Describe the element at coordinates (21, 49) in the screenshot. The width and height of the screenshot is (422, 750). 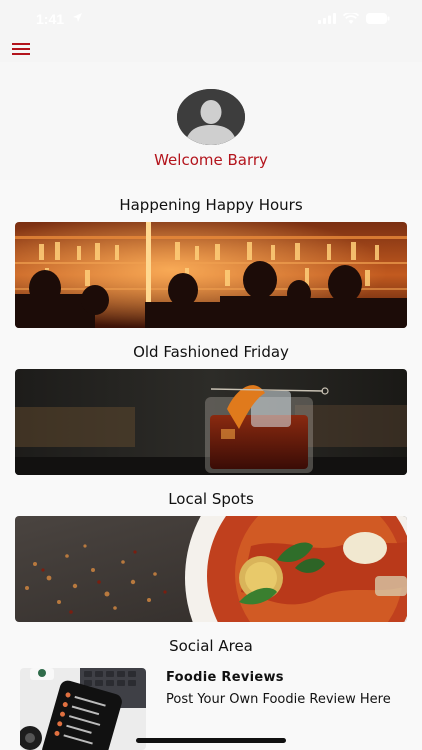
I see `hamburger-menu-icon` at that location.